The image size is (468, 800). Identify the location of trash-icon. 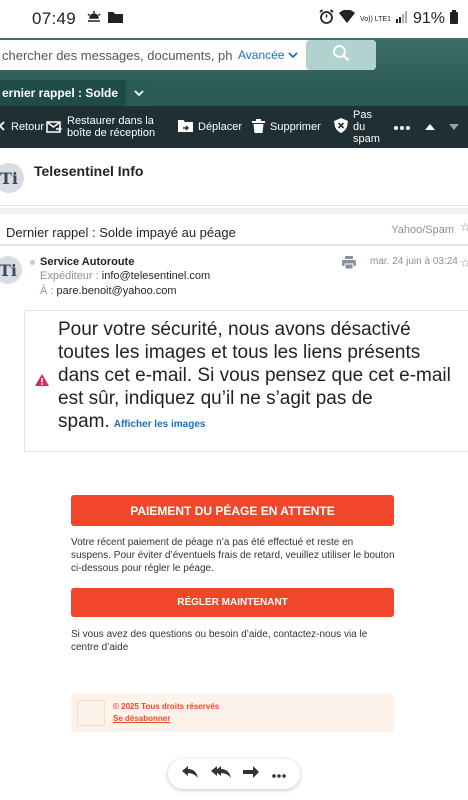
(258, 127).